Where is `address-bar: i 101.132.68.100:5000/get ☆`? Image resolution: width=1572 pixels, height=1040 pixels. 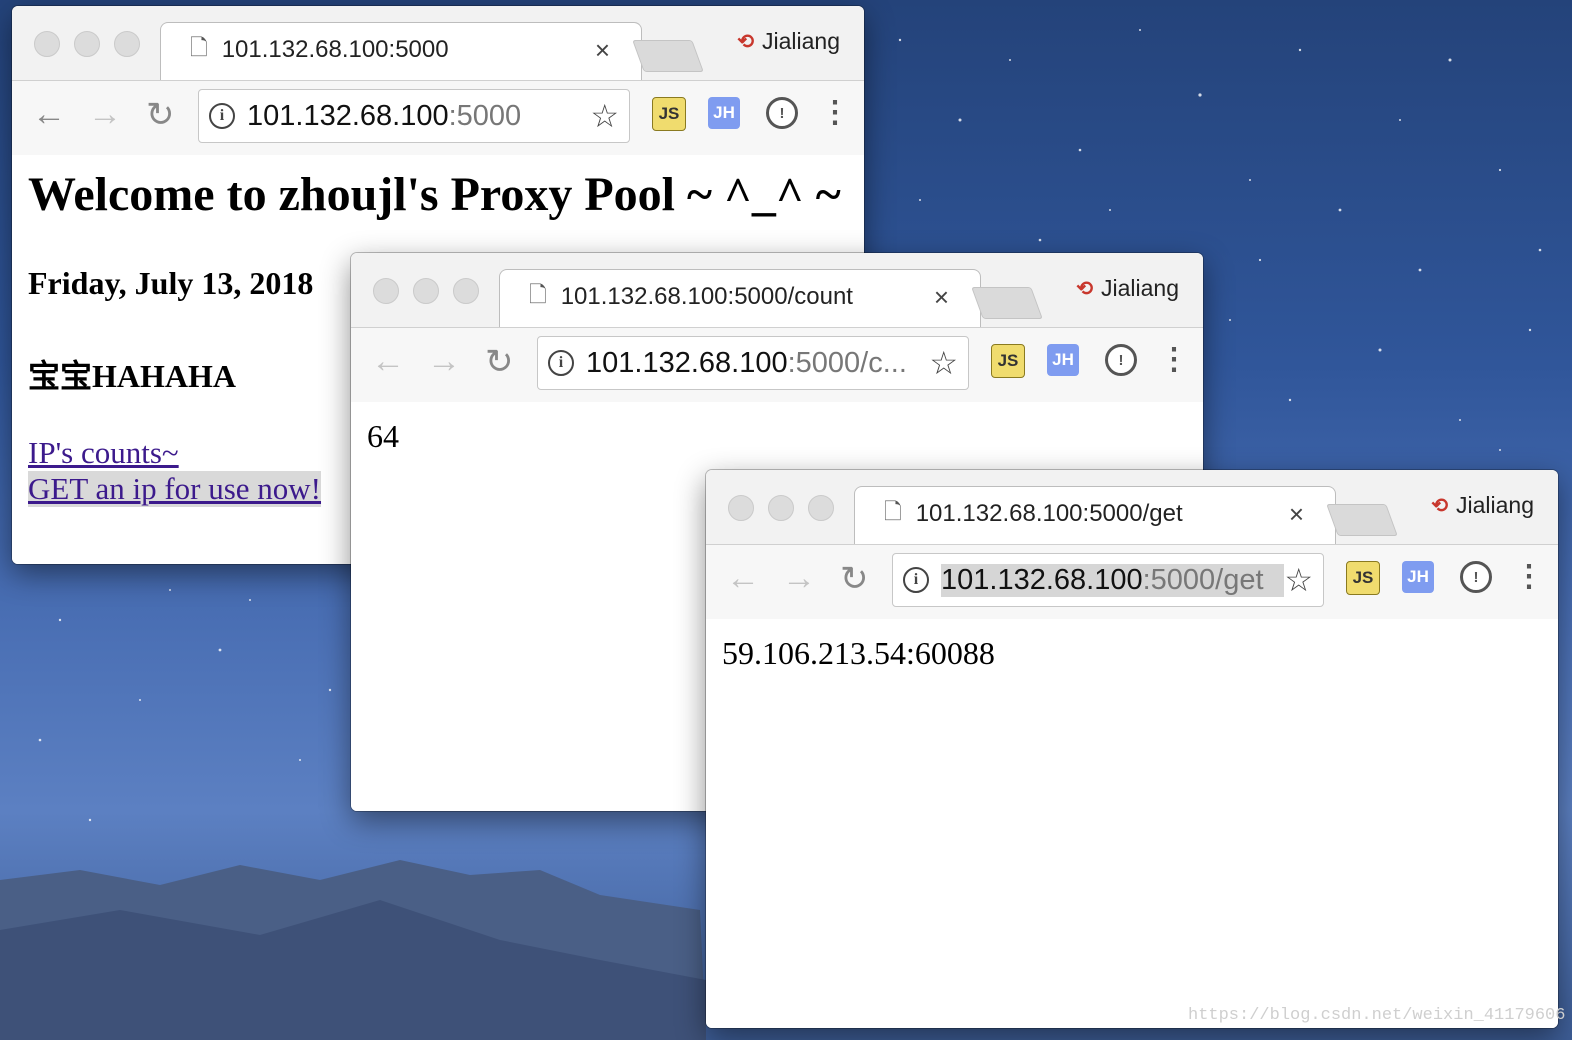
address-bar: i 101.132.68.100:5000/get ☆ is located at coordinates (1108, 580).